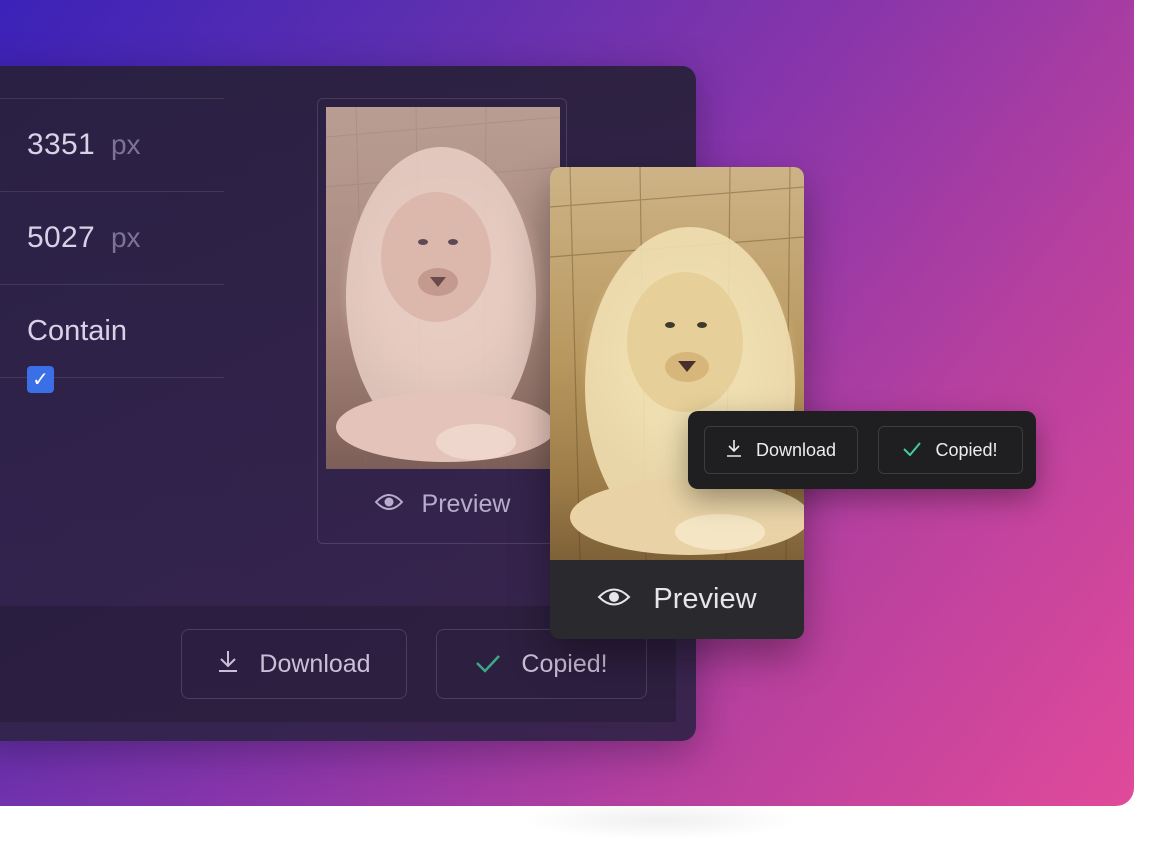 The height and width of the screenshot is (861, 1157). Describe the element at coordinates (125, 144) in the screenshot. I see `width-unit: px` at that location.